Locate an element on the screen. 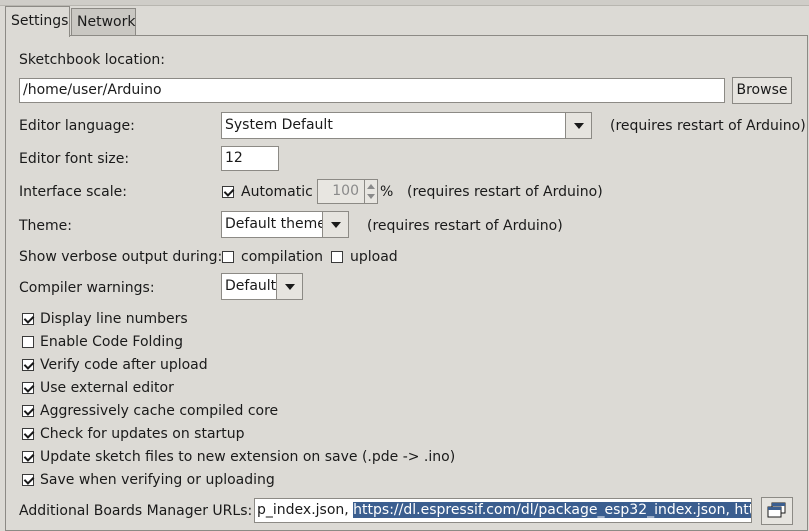  interface-scale-spinner: 100 is located at coordinates (347, 191).